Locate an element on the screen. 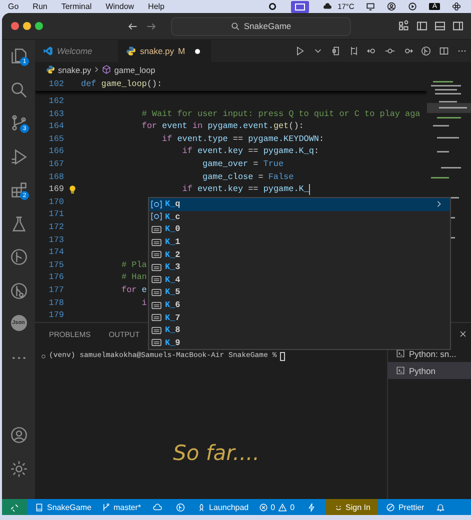  suggestion-item: K_4 is located at coordinates (299, 280).